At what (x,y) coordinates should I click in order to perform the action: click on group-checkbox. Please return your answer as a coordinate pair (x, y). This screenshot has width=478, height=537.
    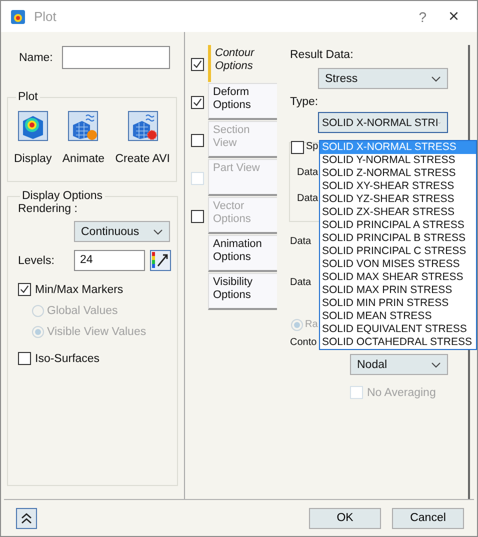
    Looking at the image, I should click on (297, 147).